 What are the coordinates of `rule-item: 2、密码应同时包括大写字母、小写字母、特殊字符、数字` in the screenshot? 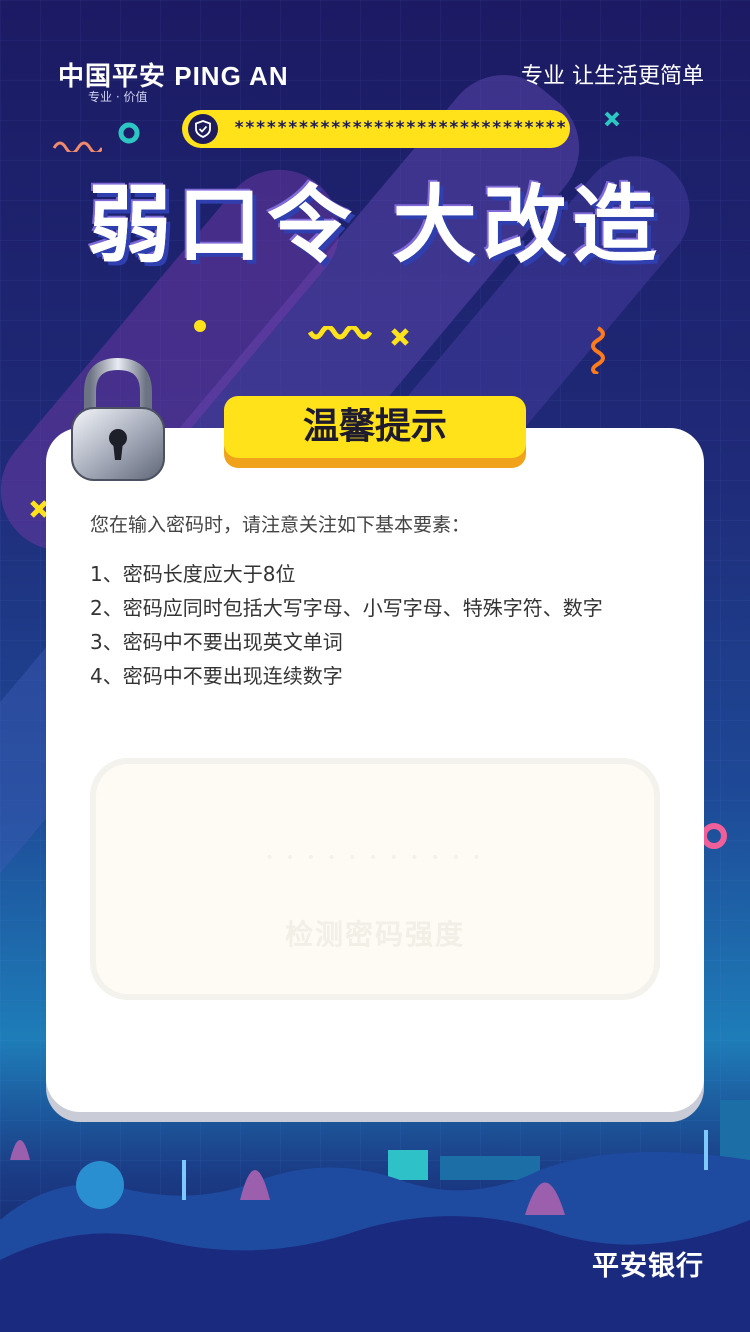 It's located at (346, 608).